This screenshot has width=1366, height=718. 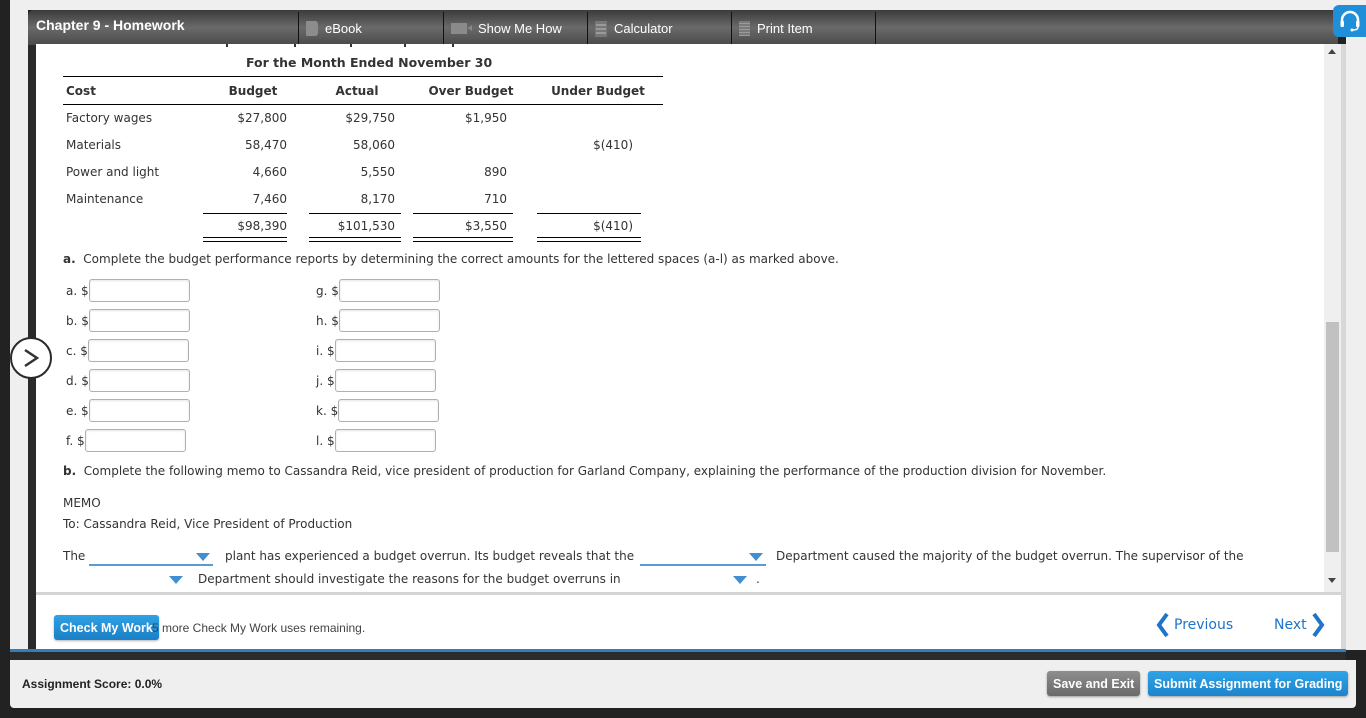 I want to click on answer-input-f, so click(x=135, y=440).